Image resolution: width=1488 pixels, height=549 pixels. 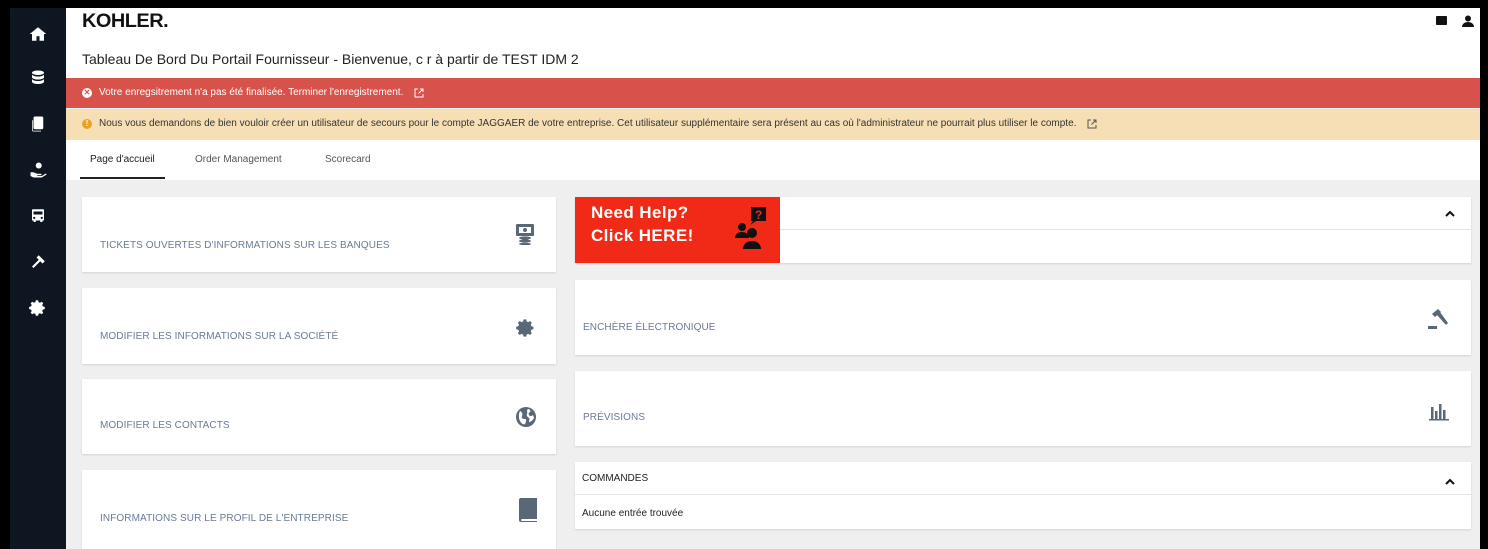 What do you see at coordinates (642, 235) in the screenshot?
I see `help-line-2: Click HERE!` at bounding box center [642, 235].